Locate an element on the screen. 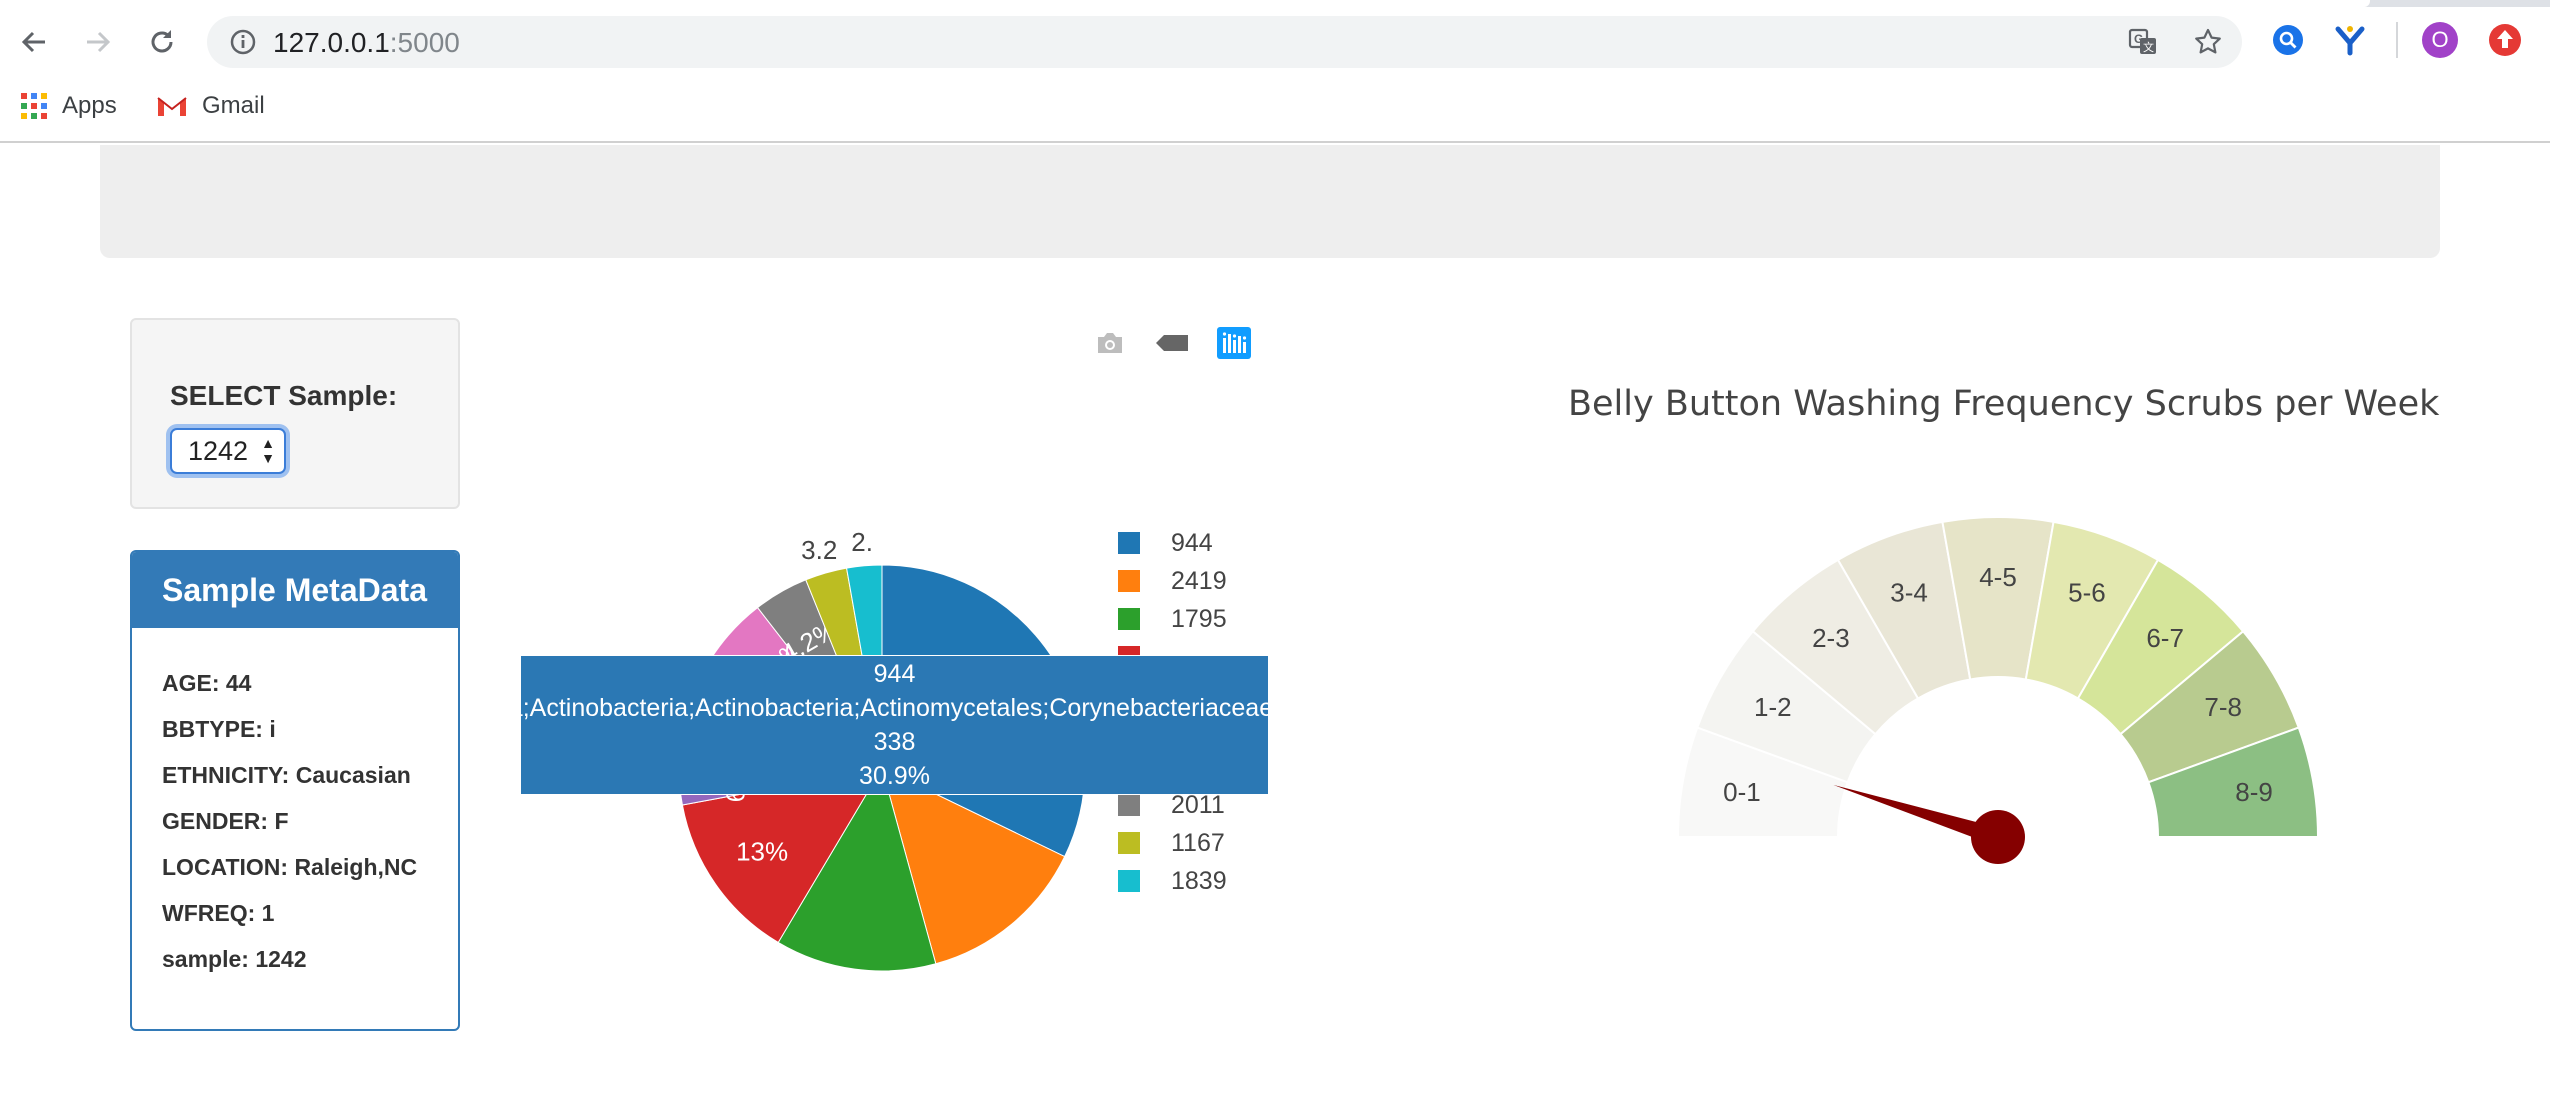 The image size is (2550, 1100). svg-text: 文 is located at coordinates (2148, 47).